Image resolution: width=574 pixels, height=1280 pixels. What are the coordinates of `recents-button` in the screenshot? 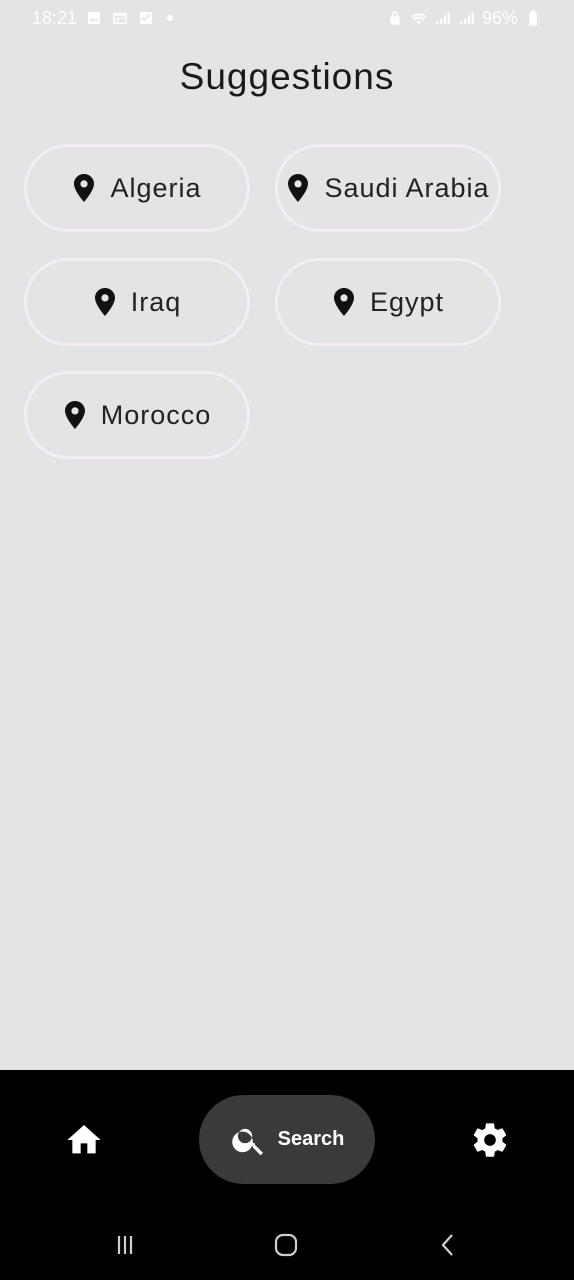 It's located at (125, 1245).